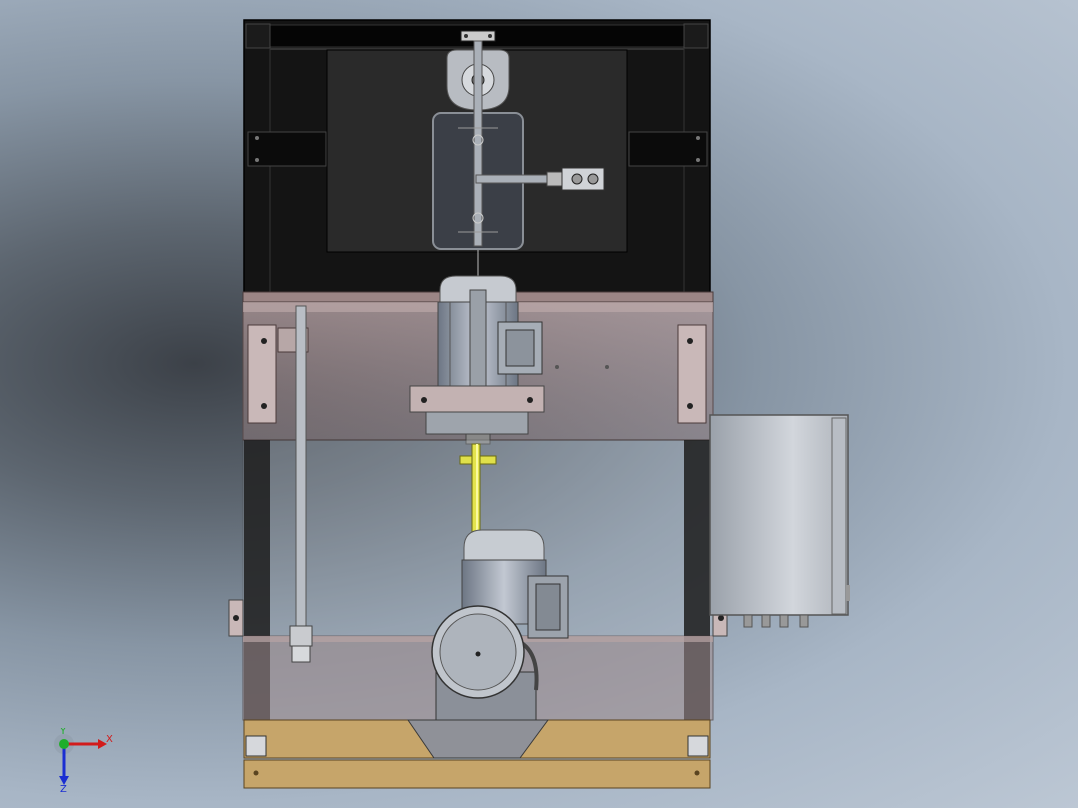  I want to click on motor-mount-flange, so click(477, 399).